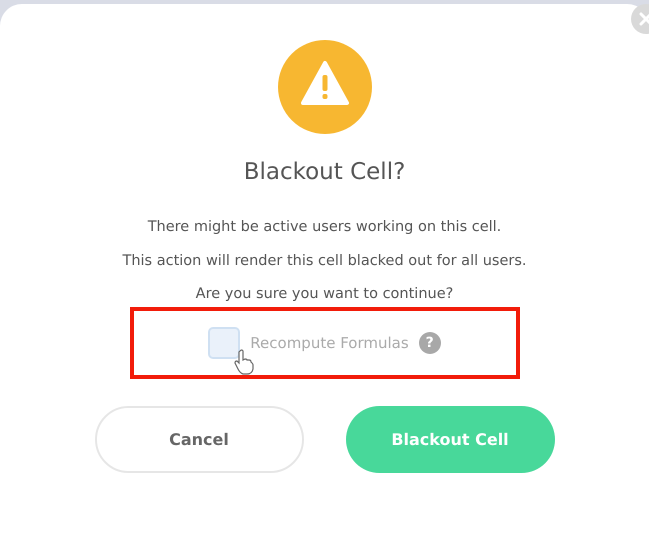  I want to click on help-icon: ?, so click(429, 343).